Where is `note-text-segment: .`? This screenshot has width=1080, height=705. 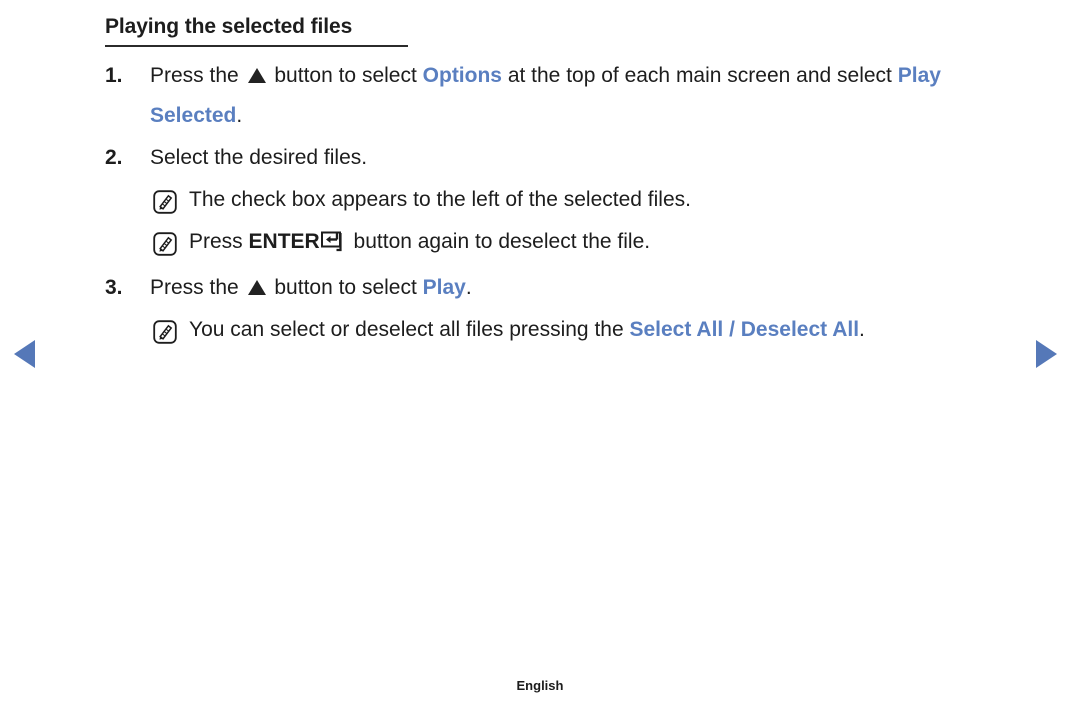 note-text-segment: . is located at coordinates (862, 329).